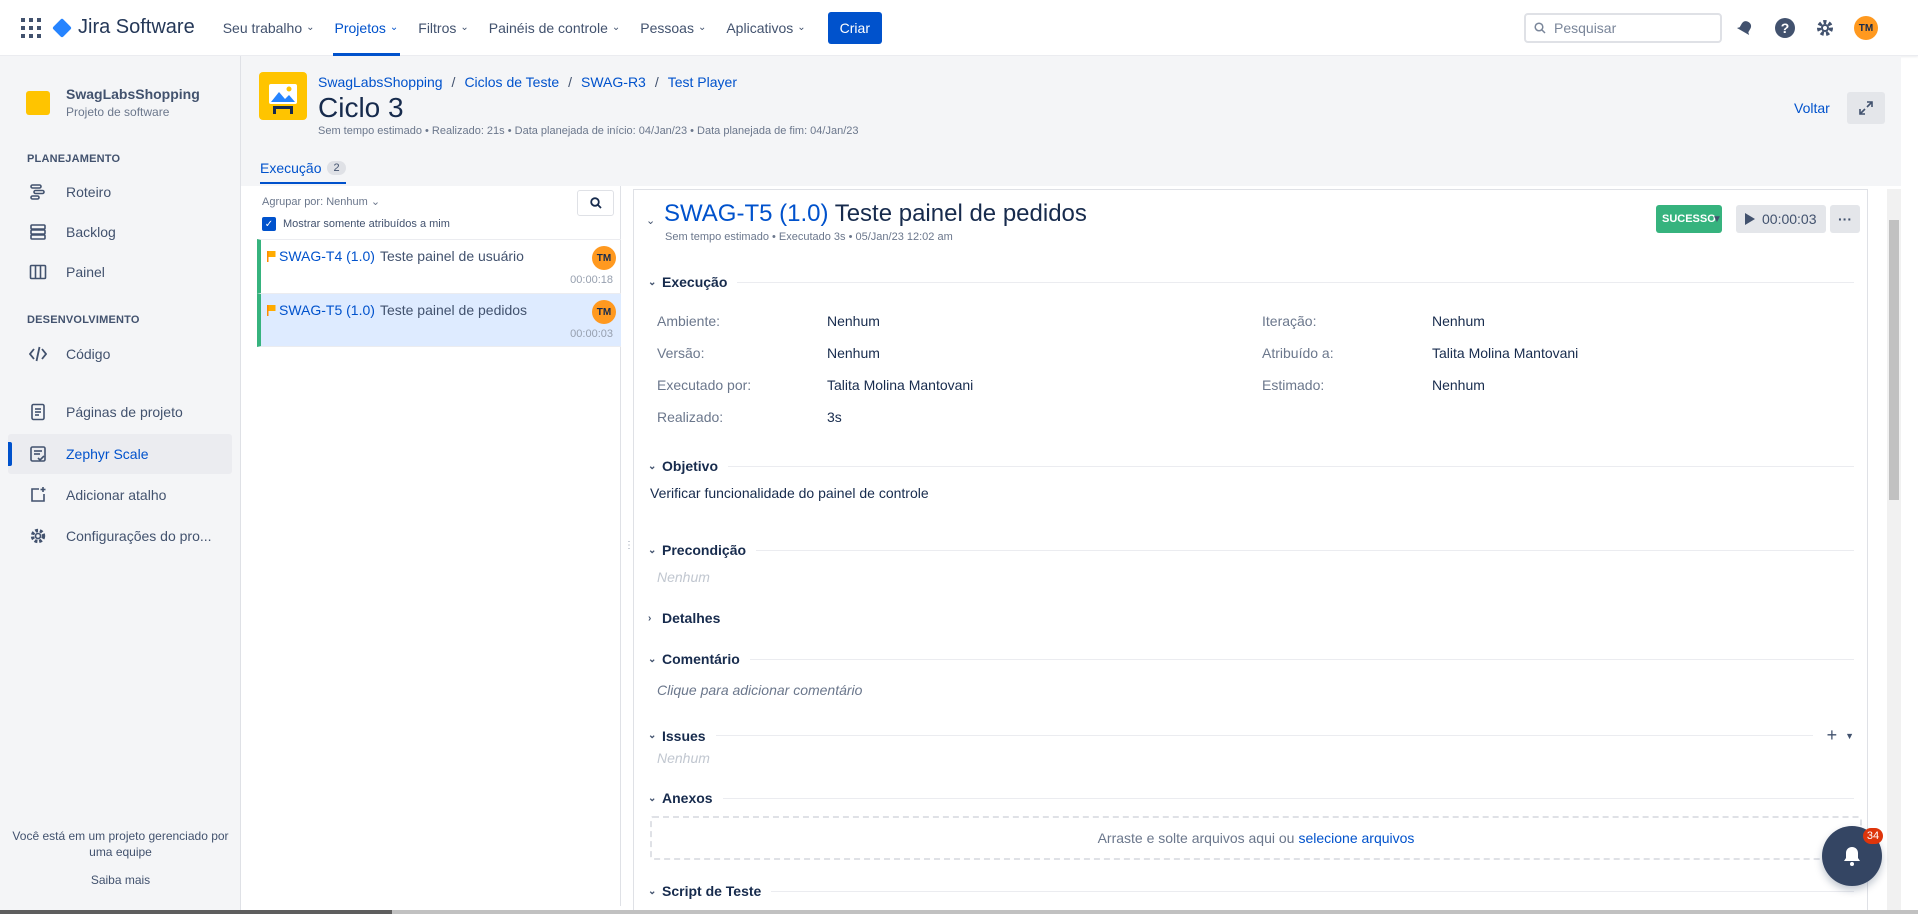 The height and width of the screenshot is (914, 1918). What do you see at coordinates (834, 417) in the screenshot?
I see `field-value-actual-time: 3s` at bounding box center [834, 417].